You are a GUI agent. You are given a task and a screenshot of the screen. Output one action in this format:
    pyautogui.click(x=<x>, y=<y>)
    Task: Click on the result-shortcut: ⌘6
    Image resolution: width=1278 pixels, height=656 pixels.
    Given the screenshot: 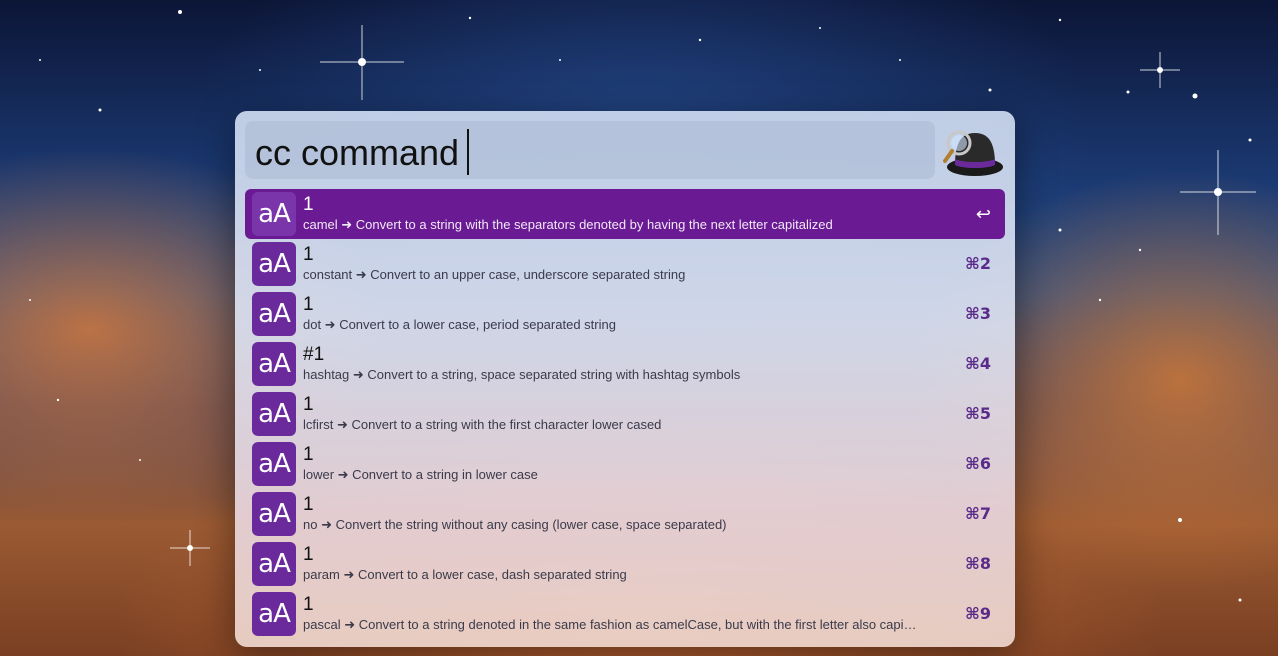 What is the action you would take?
    pyautogui.click(x=978, y=463)
    